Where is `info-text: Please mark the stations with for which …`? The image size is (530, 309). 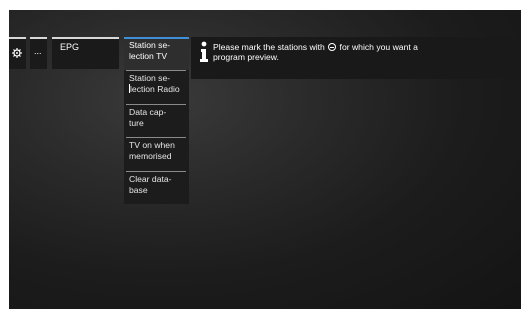 info-text: Please mark the stations with for which … is located at coordinates (363, 52).